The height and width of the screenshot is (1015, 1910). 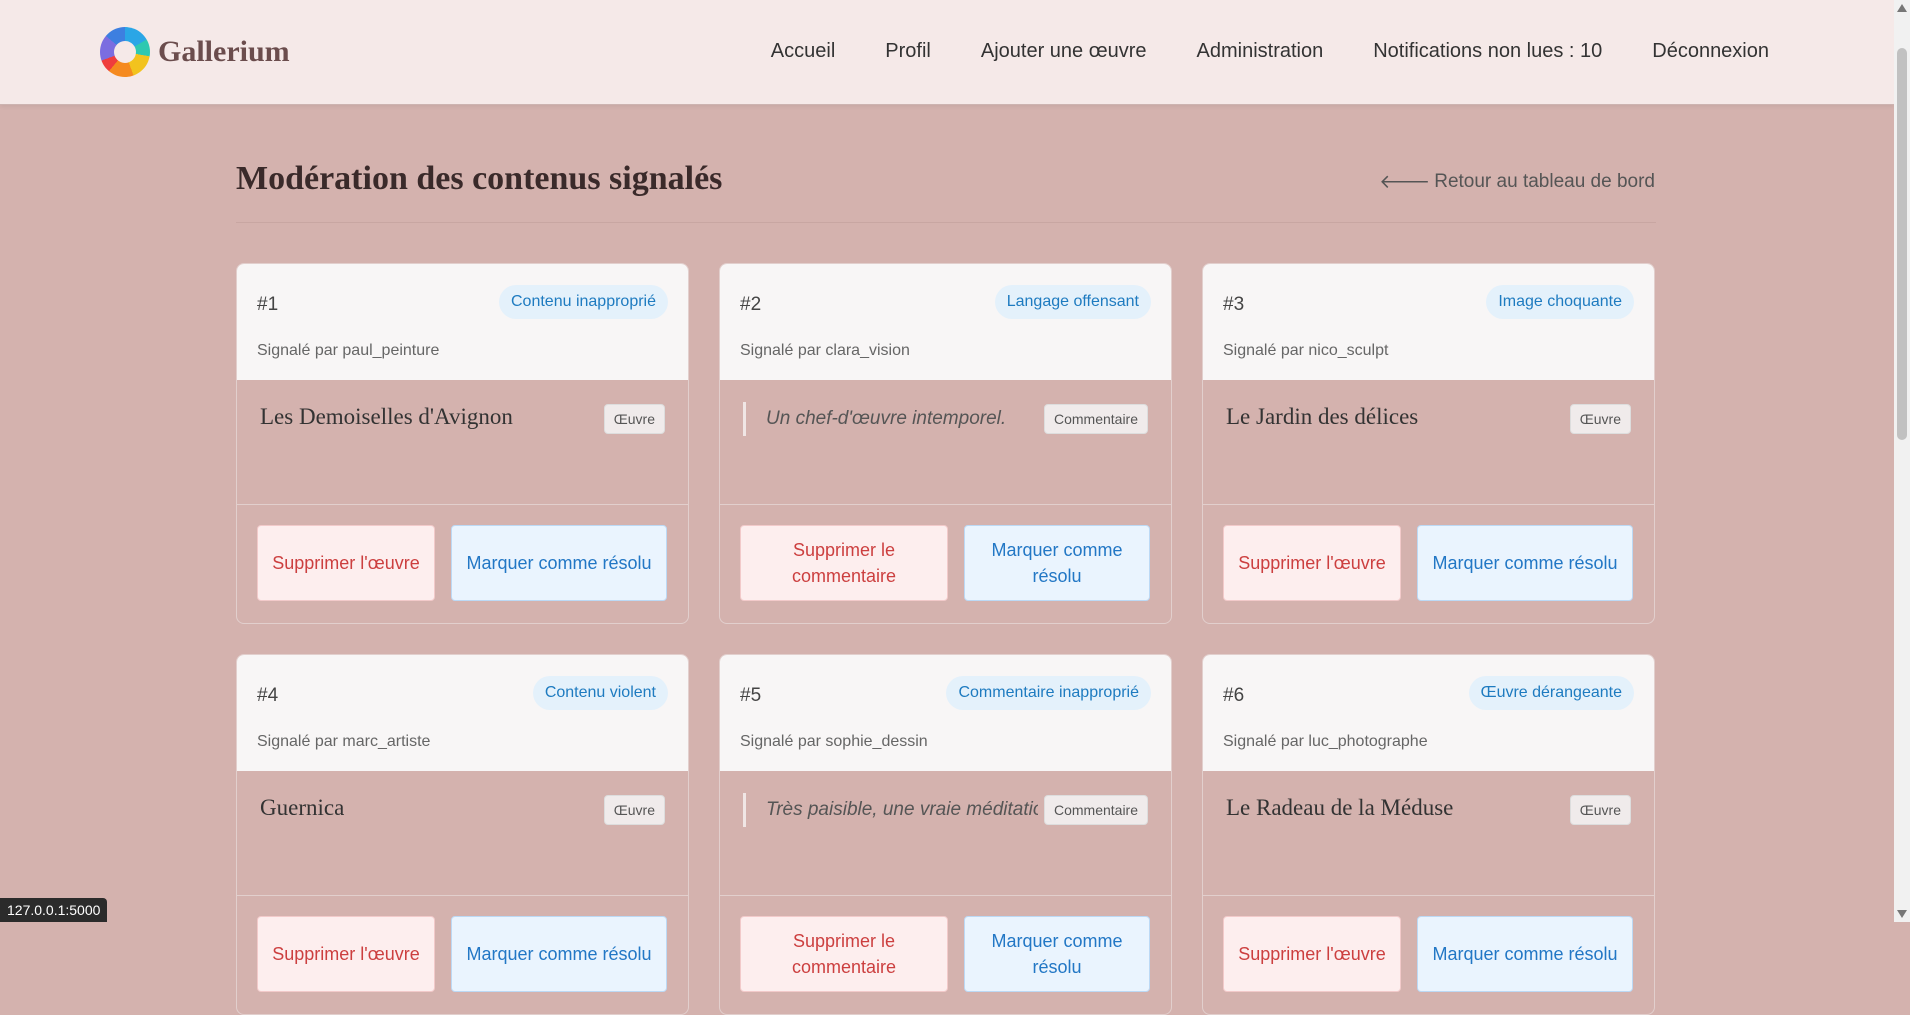 What do you see at coordinates (268, 304) in the screenshot?
I see `report-id: #1` at bounding box center [268, 304].